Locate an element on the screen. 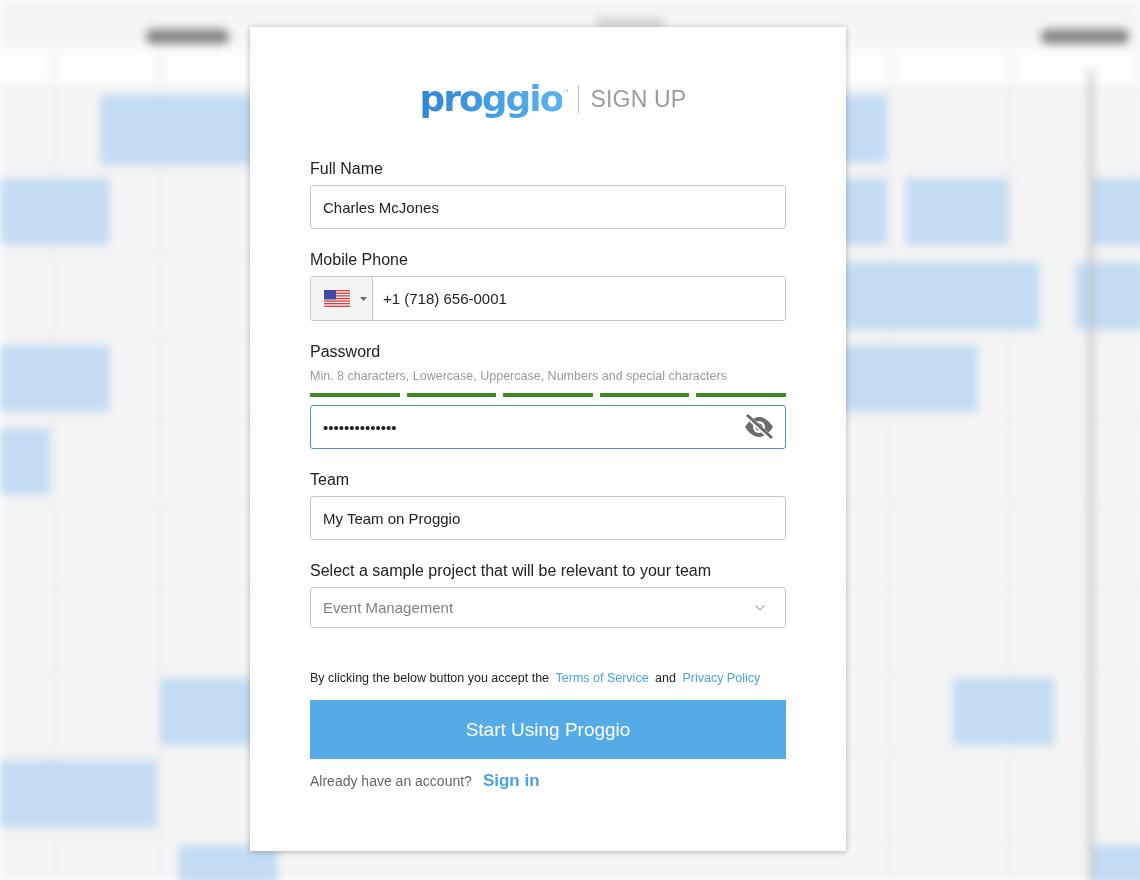 This screenshot has height=880, width=1140. password-hint: Min. 8 characters, Lowercase, Uppercase, Numbers and special characters is located at coordinates (519, 376).